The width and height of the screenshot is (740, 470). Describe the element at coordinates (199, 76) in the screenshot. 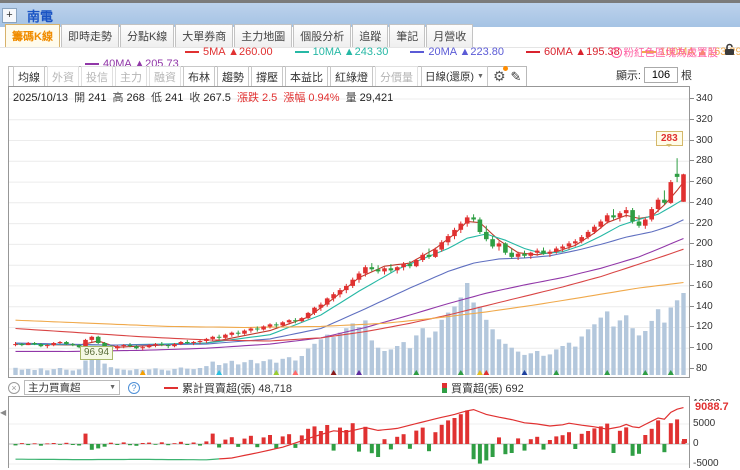

I see `toolbar-button-布林: 布林` at that location.